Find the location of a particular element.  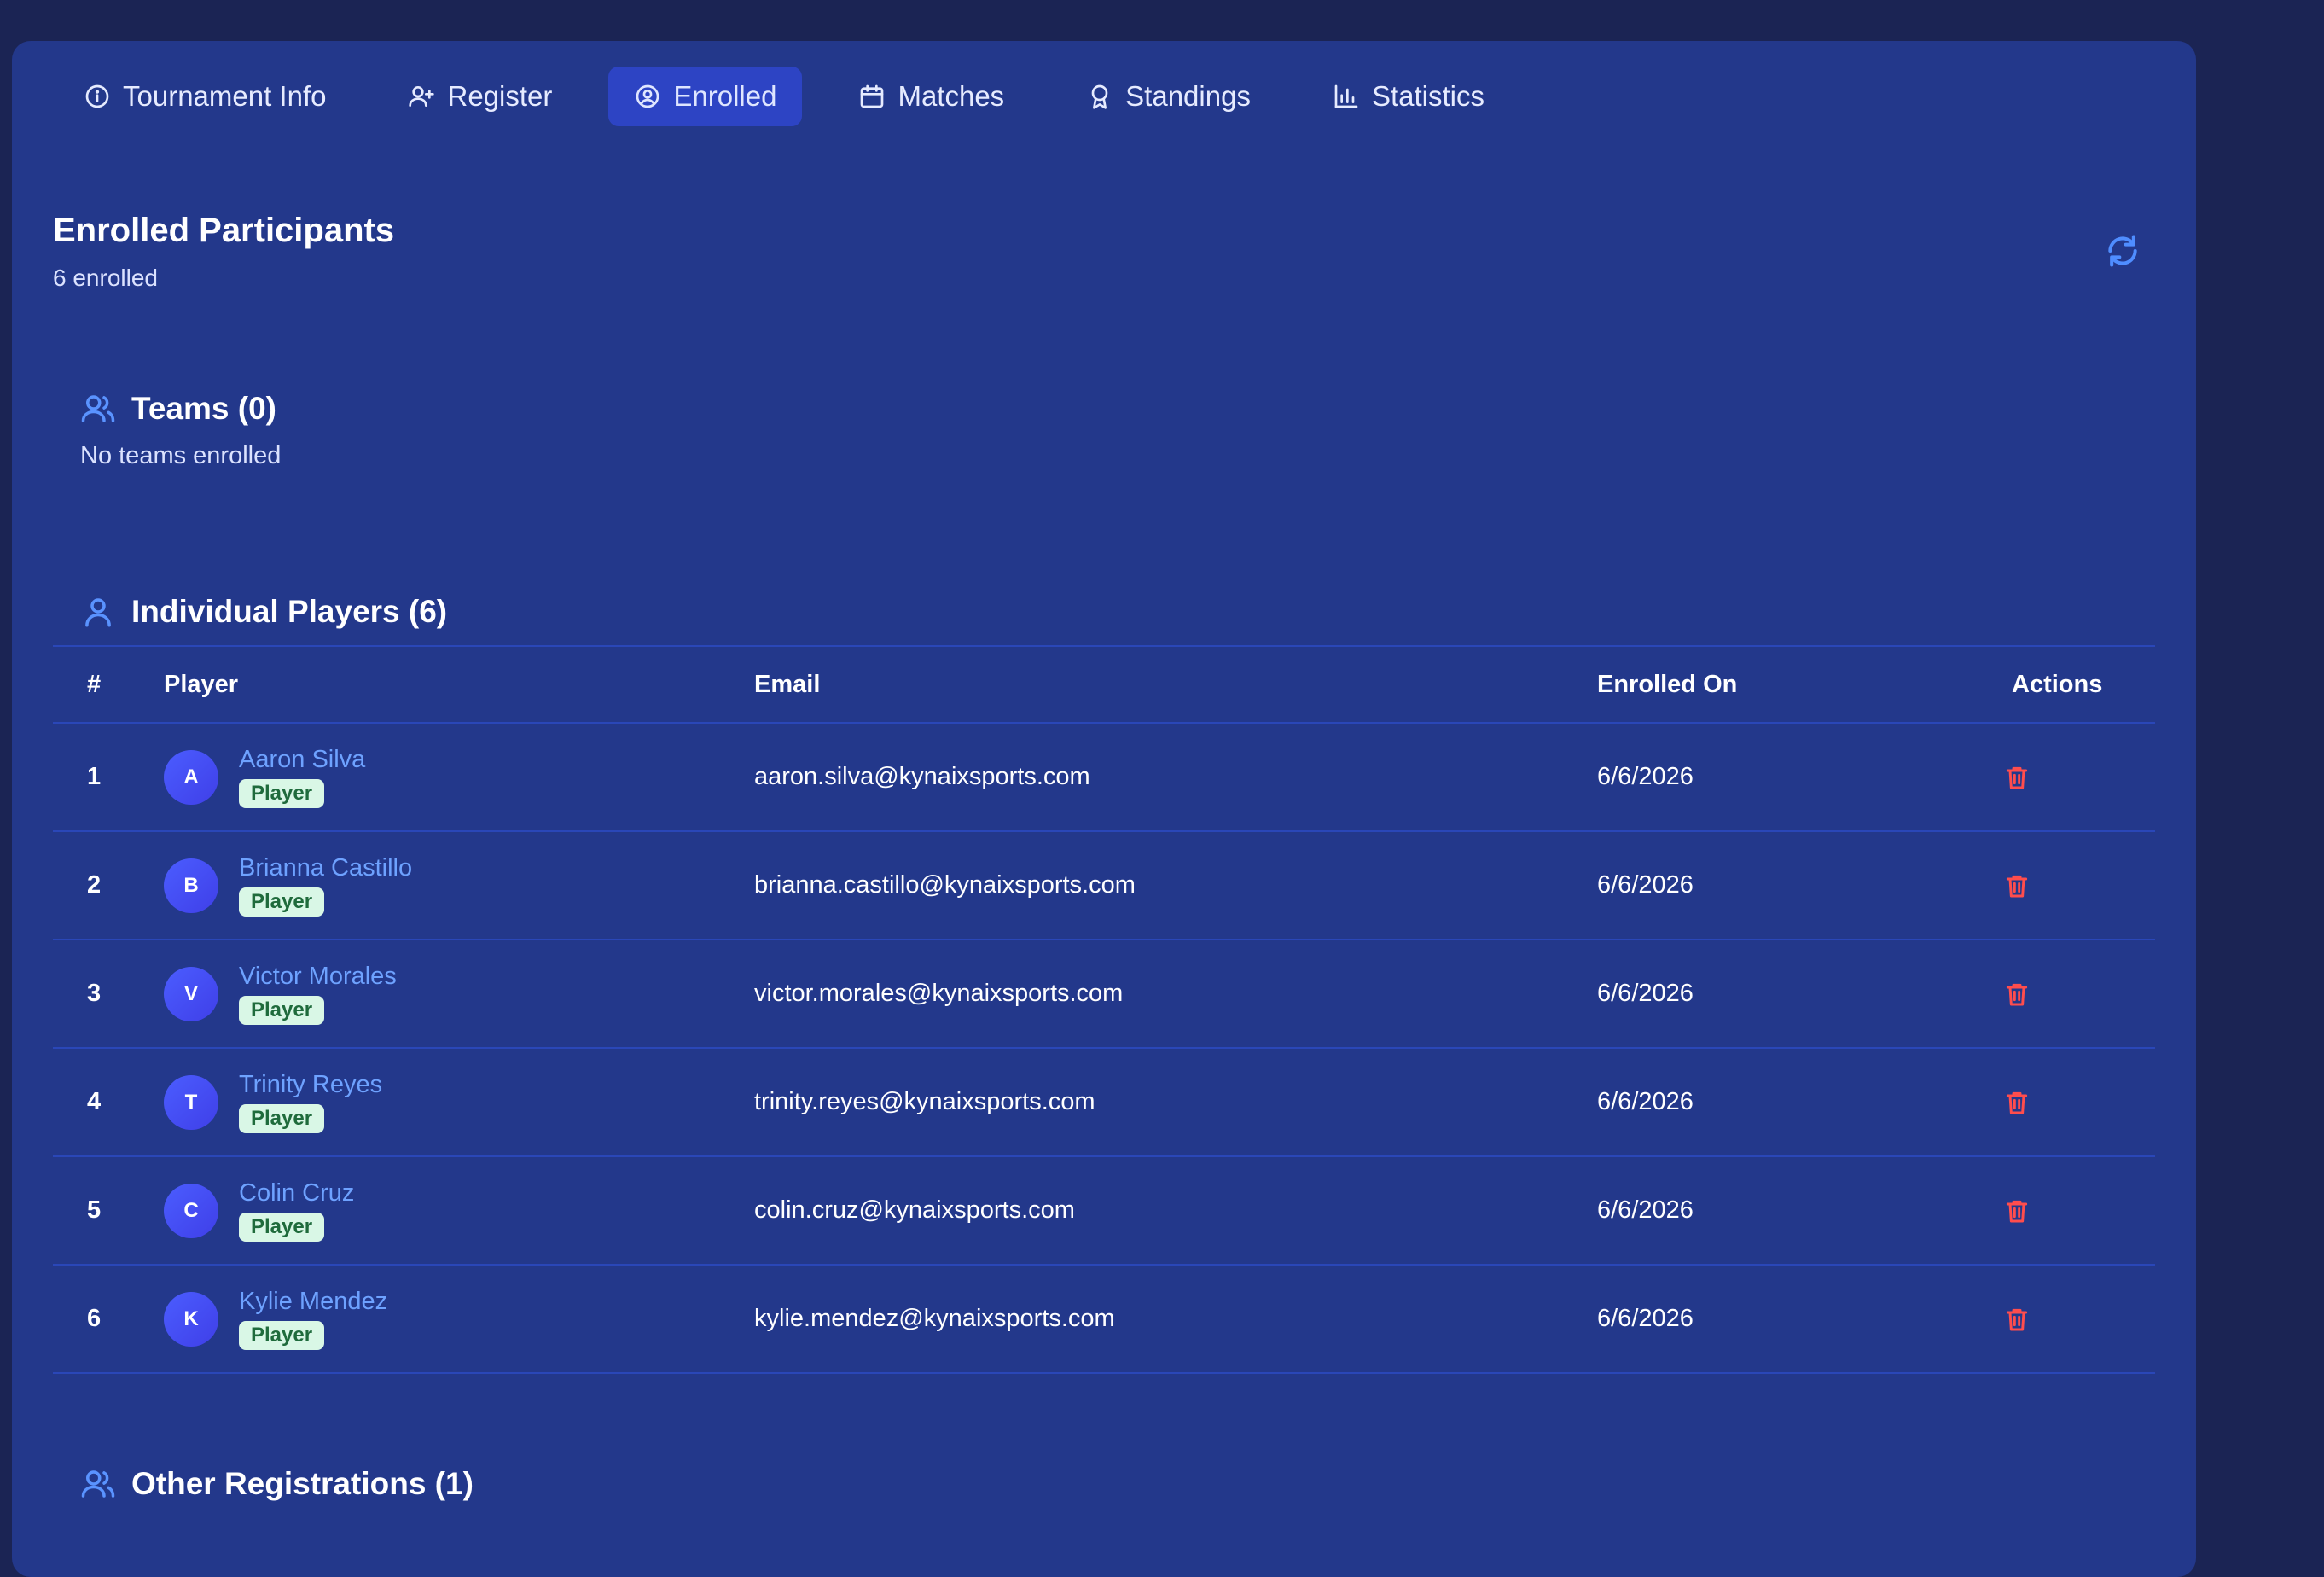

avatar: K is located at coordinates (191, 1319).